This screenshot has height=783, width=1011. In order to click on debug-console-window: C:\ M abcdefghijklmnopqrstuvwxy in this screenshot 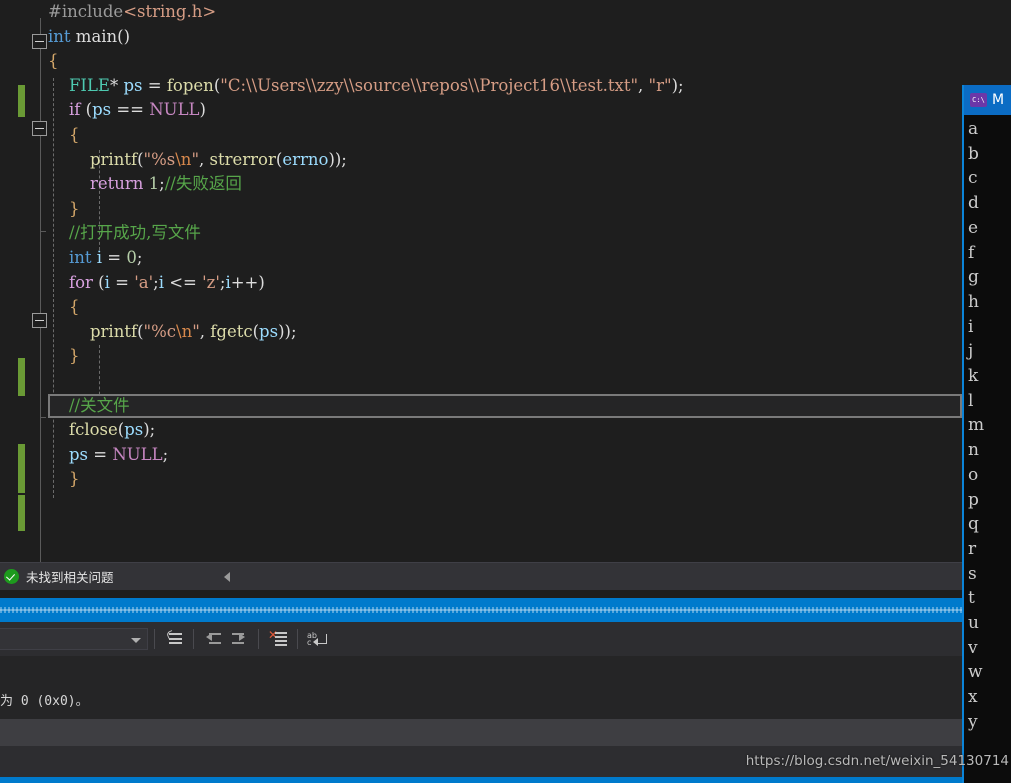, I will do `click(986, 434)`.